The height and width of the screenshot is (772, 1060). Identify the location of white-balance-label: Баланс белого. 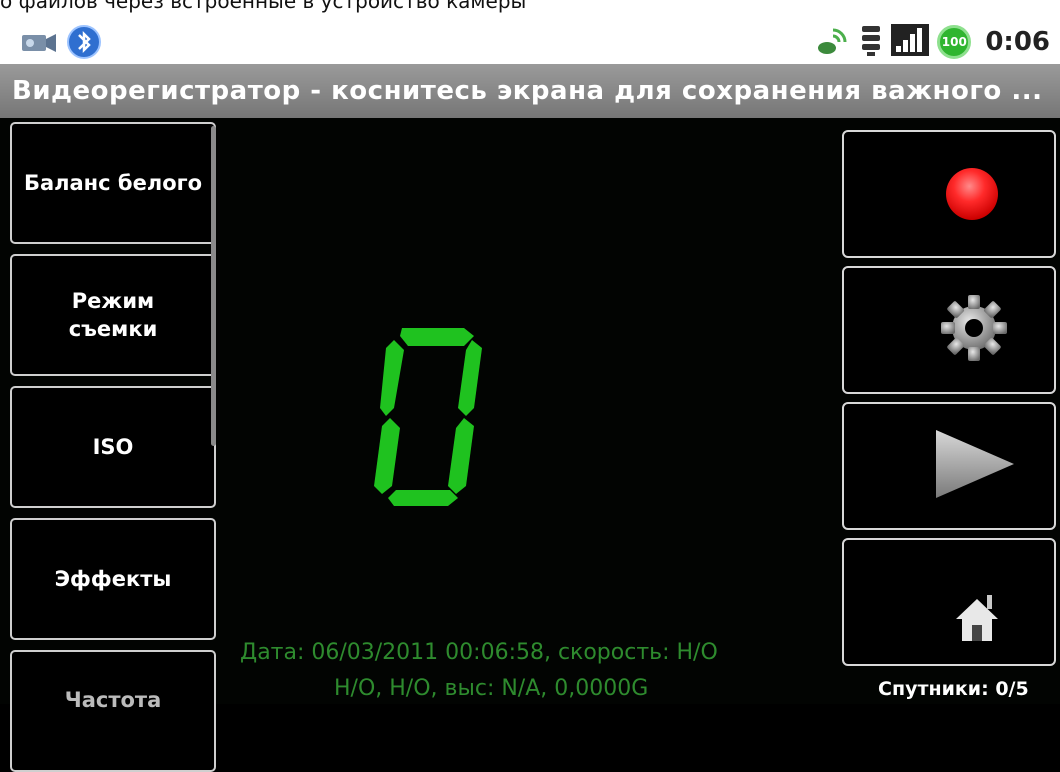
(113, 183).